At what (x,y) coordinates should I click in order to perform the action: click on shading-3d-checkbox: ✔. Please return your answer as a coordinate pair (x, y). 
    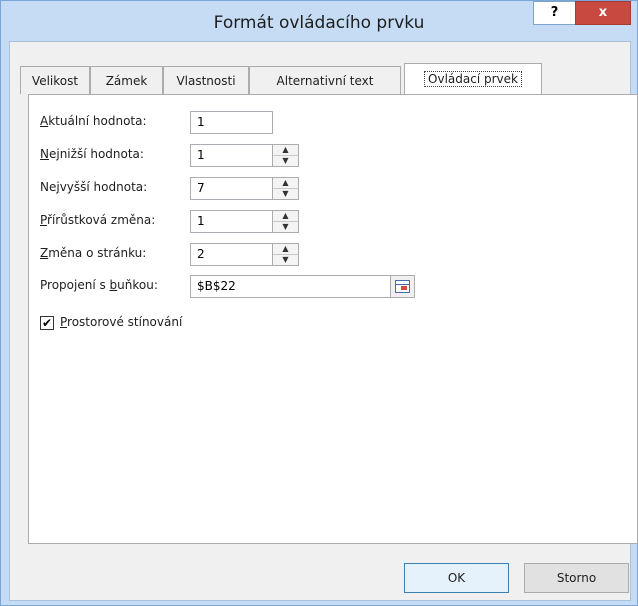
    Looking at the image, I should click on (47, 323).